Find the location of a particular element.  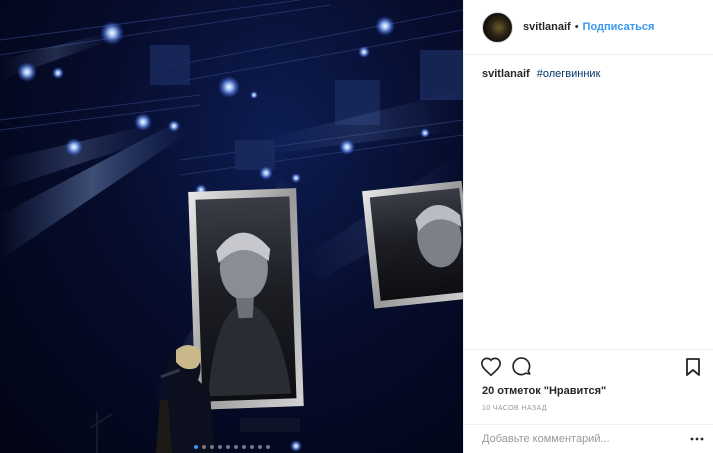

save-button is located at coordinates (693, 369).